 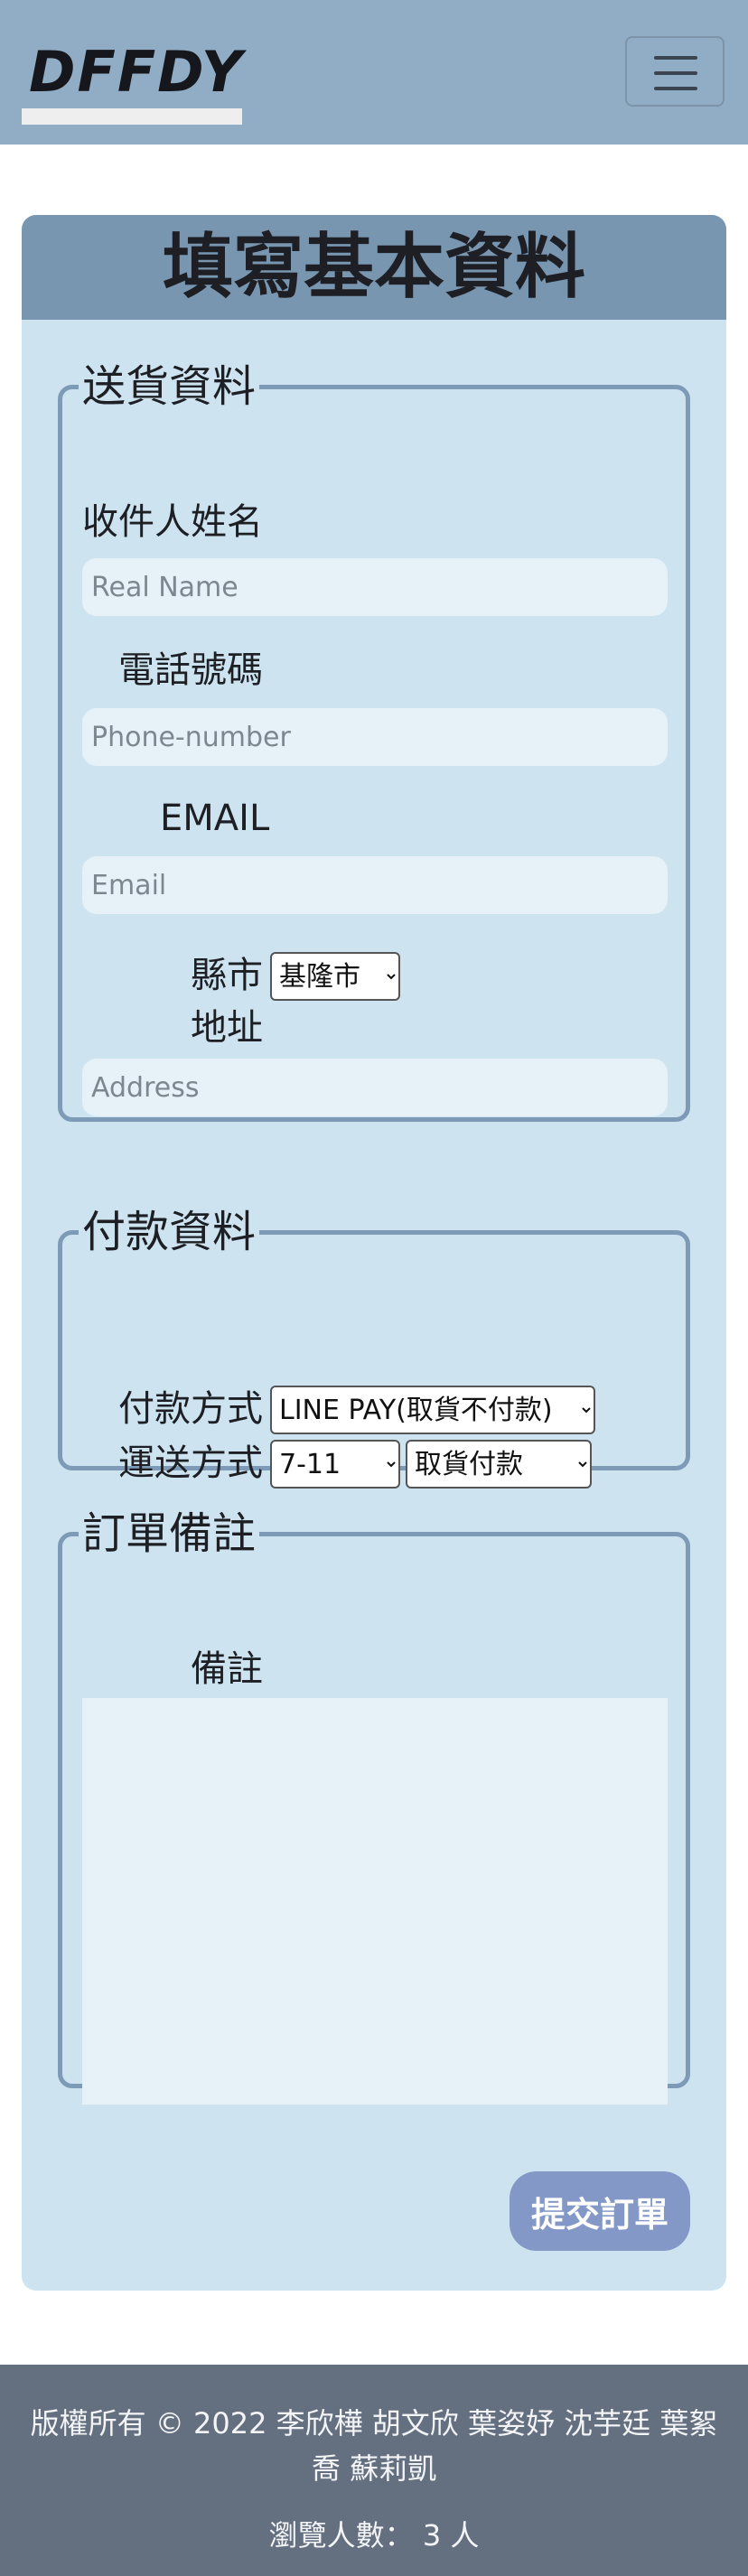 What do you see at coordinates (432, 1410) in the screenshot?
I see `payment-method-select: LINE PAY(取貨不付款)` at bounding box center [432, 1410].